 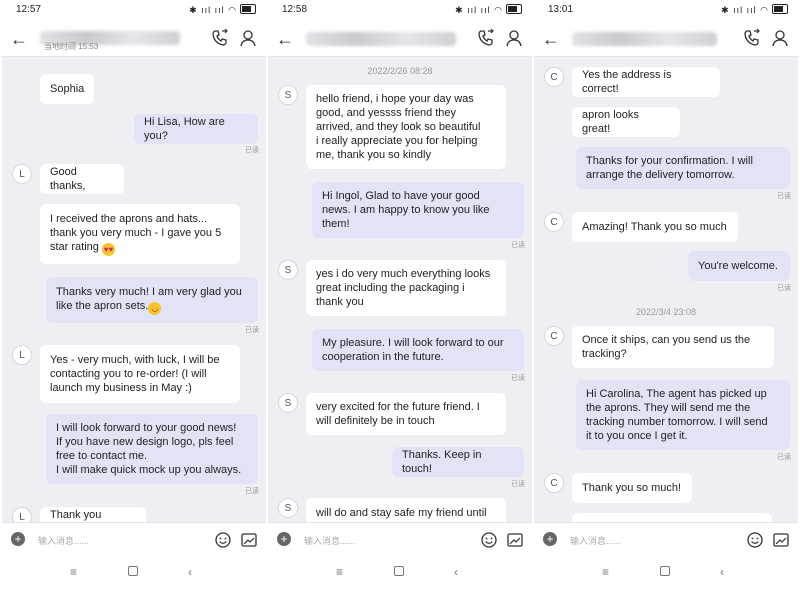 What do you see at coordinates (71, 46) in the screenshot?
I see `local-time-label: 当地时间 15:53` at bounding box center [71, 46].